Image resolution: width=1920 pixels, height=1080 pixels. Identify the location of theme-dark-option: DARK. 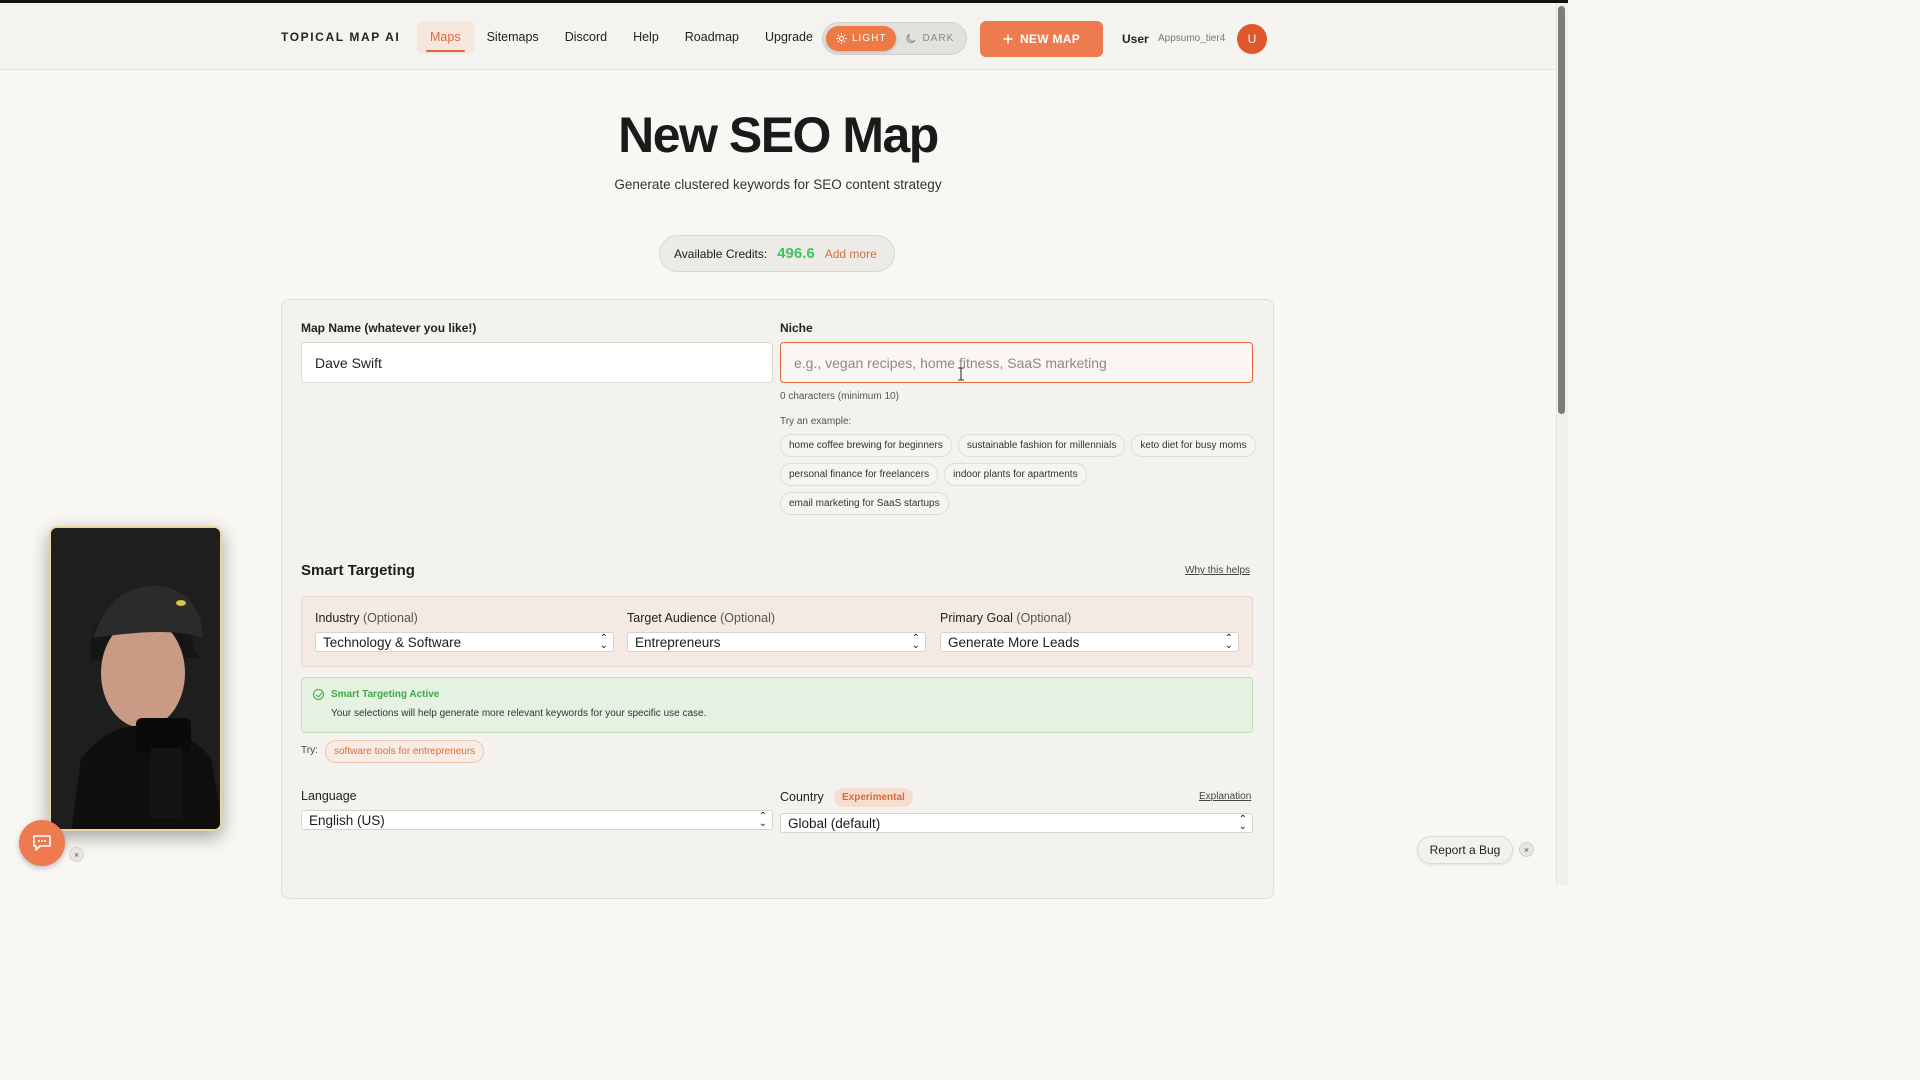
(930, 38).